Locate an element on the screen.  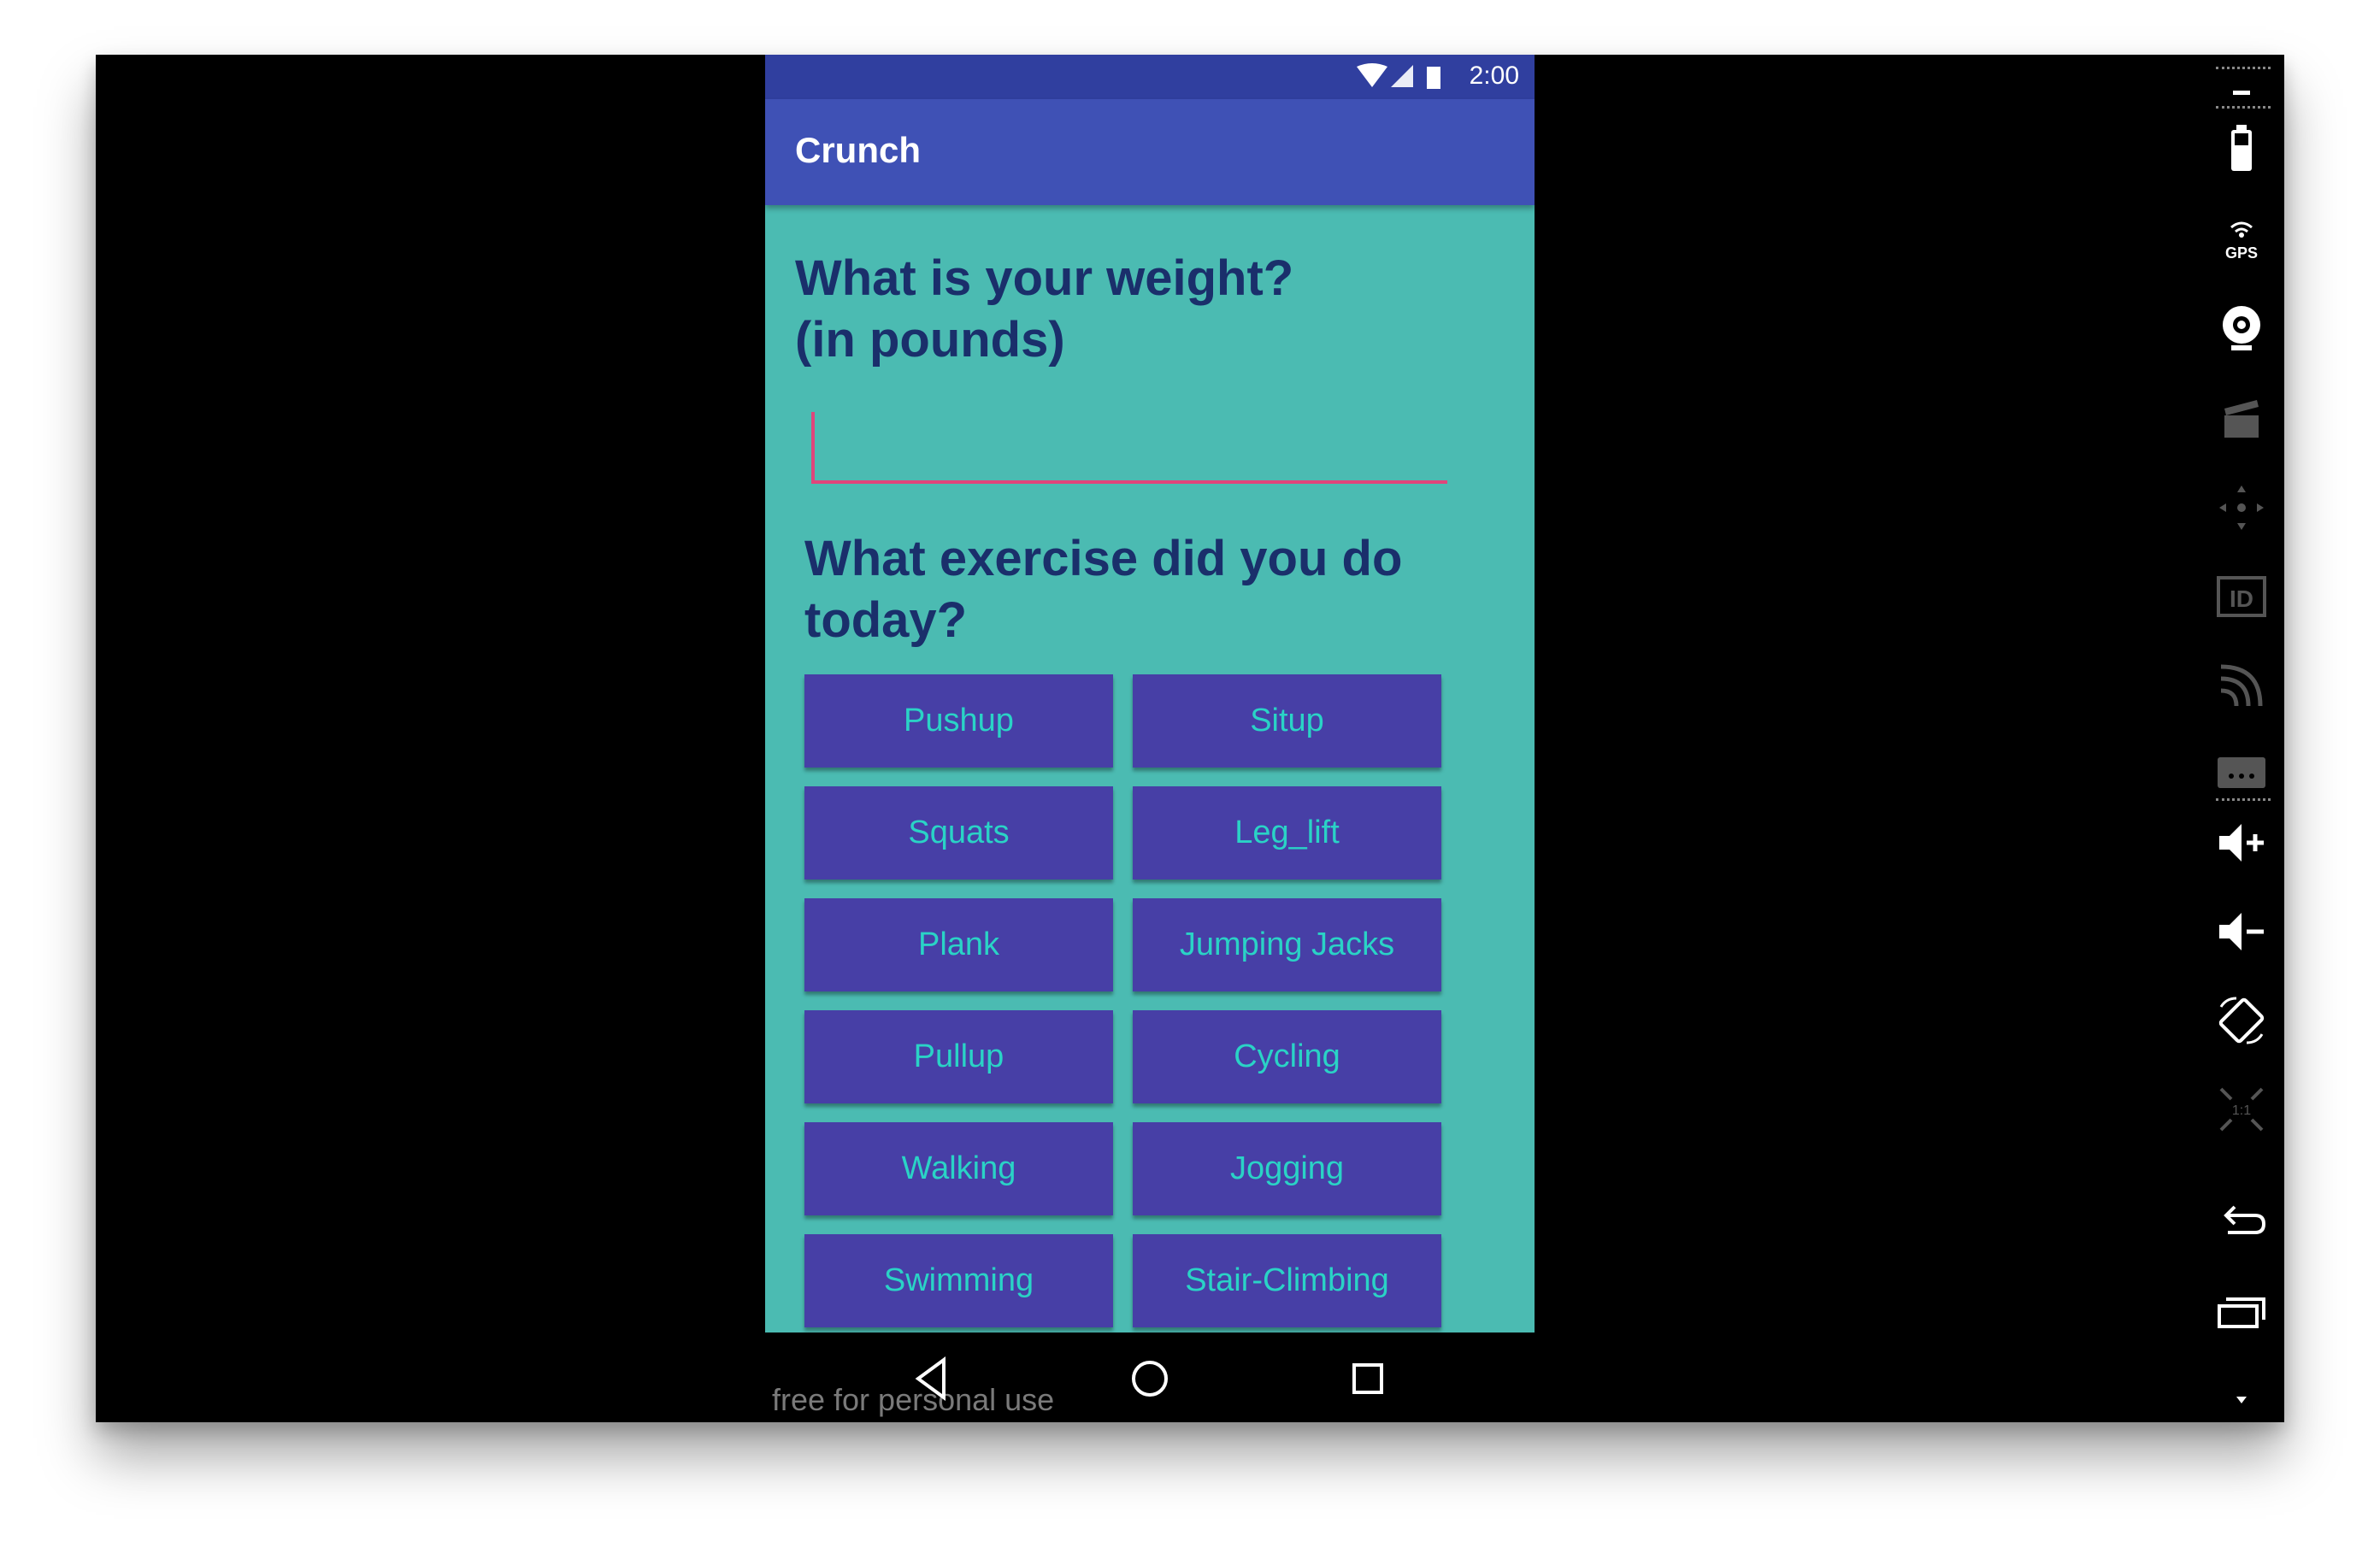
scale-icon: 1:1 is located at coordinates (2242, 1109).